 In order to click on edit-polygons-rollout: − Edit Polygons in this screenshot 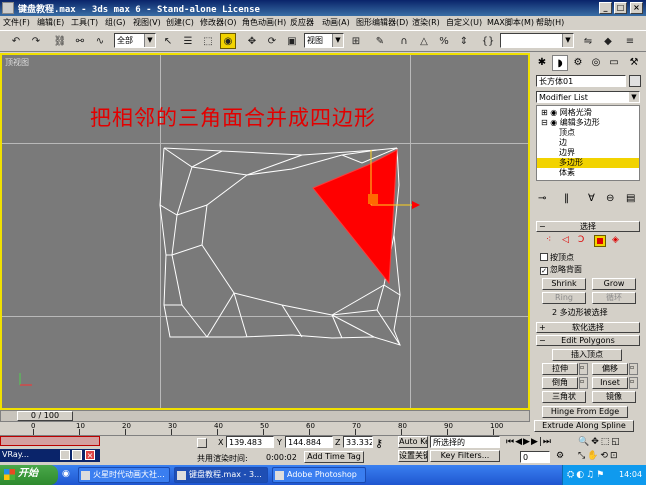, I will do `click(588, 340)`.